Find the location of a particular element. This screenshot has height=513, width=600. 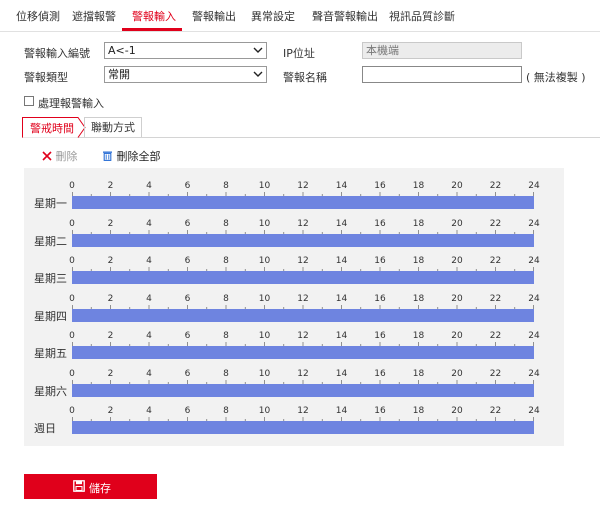

tab-exception-settings: 異常設定 is located at coordinates (273, 19).